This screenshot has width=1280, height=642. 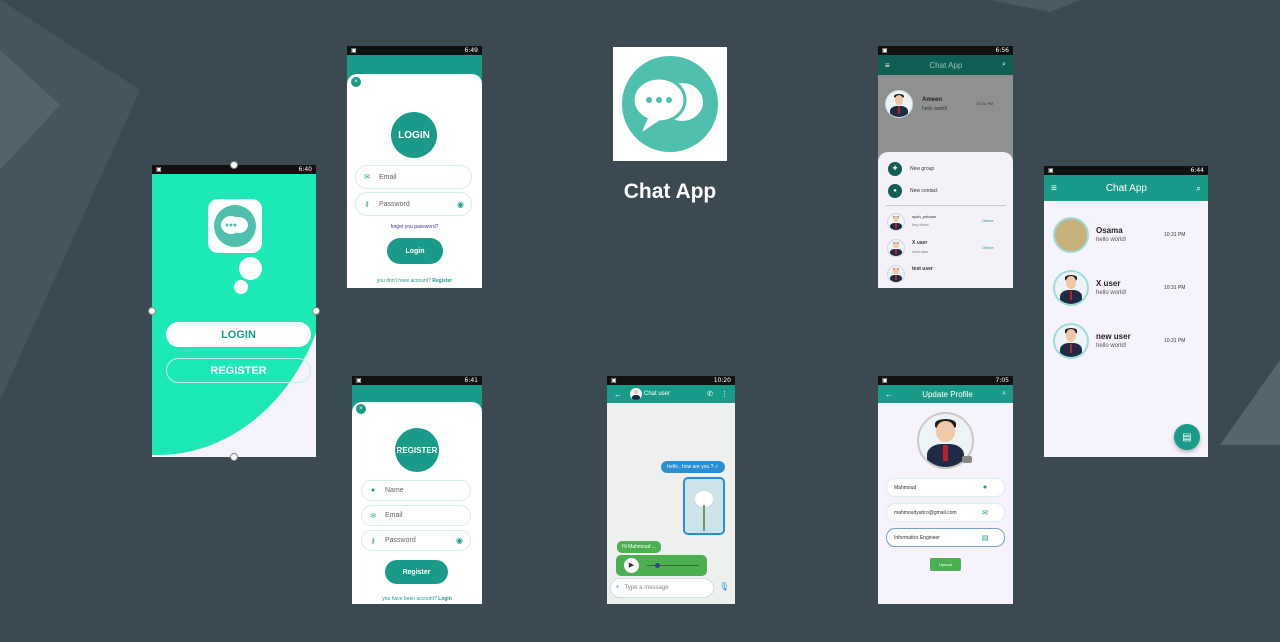 I want to click on new-chat-fab: ▤, so click(x=1187, y=437).